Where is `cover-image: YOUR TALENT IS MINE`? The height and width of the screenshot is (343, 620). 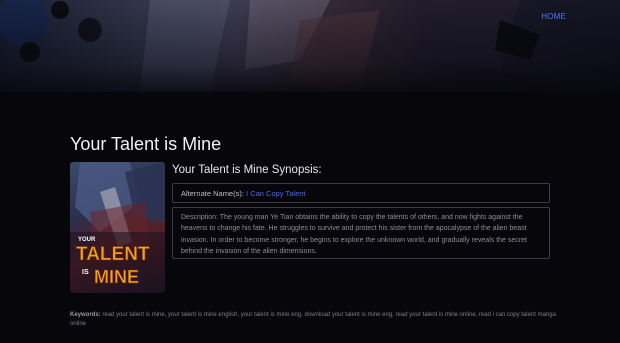
cover-image: YOUR TALENT IS MINE is located at coordinates (117, 227).